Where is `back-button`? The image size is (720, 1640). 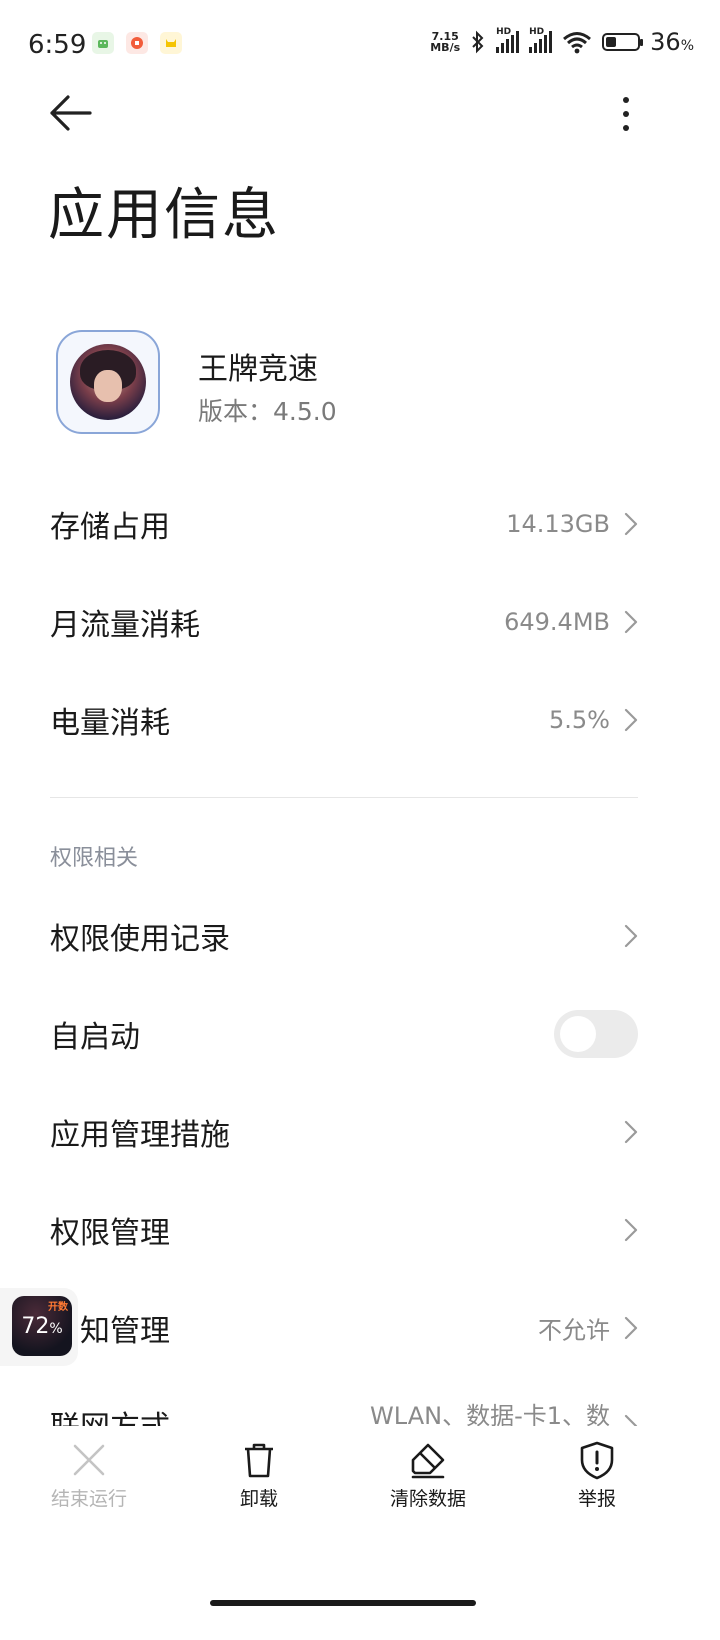 back-button is located at coordinates (71, 113).